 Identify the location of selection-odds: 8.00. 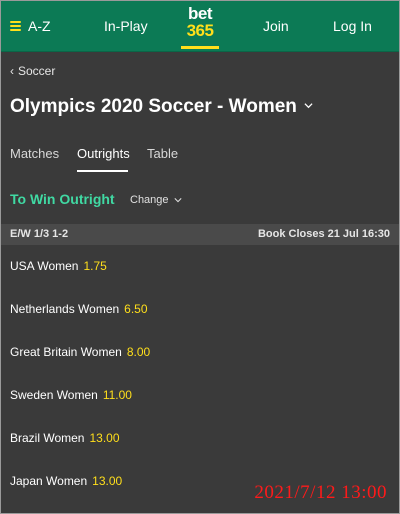
(138, 352).